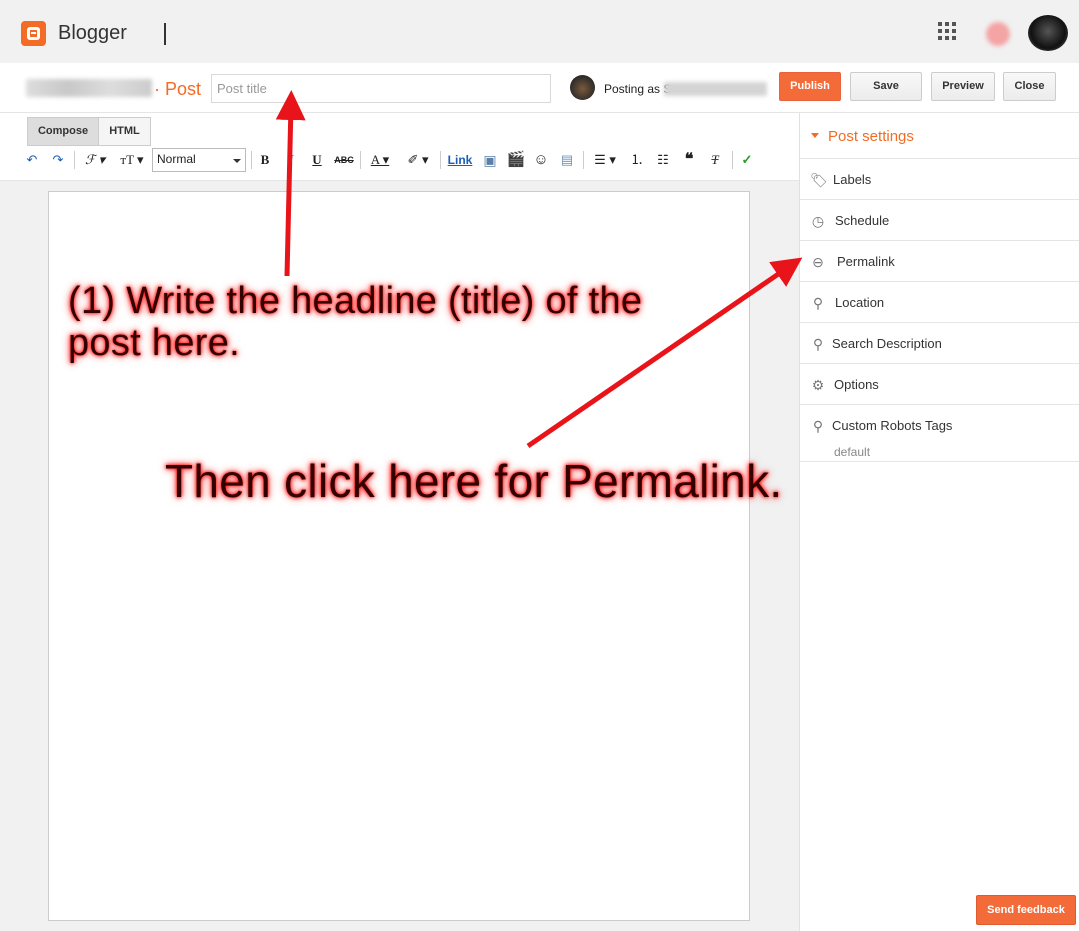 The width and height of the screenshot is (1079, 931). Describe the element at coordinates (567, 160) in the screenshot. I see `jump-break-icon: ▤` at that location.